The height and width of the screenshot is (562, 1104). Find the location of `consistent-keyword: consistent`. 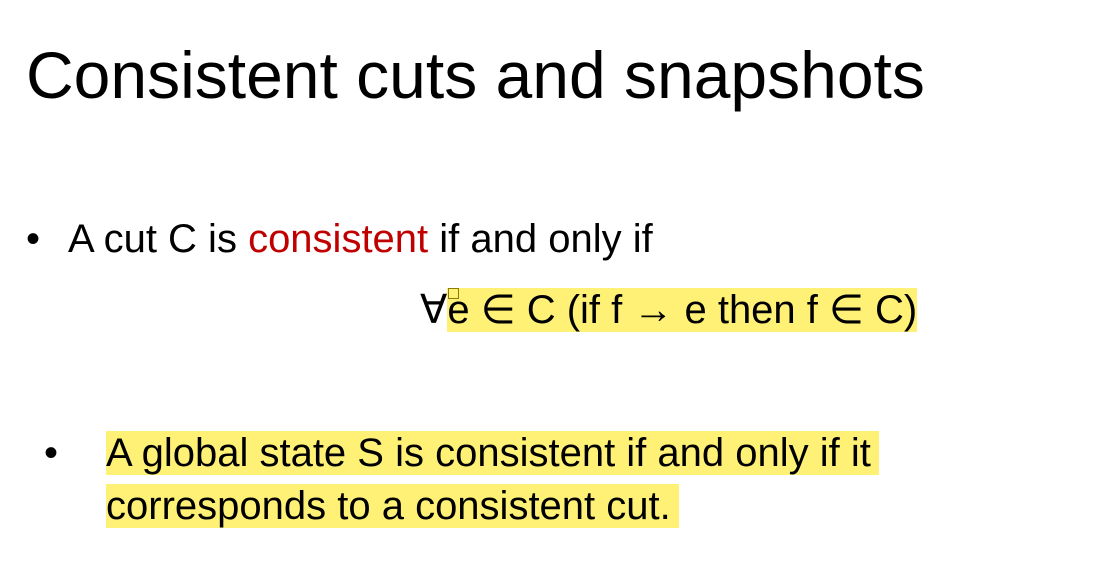

consistent-keyword: consistent is located at coordinates (338, 239).